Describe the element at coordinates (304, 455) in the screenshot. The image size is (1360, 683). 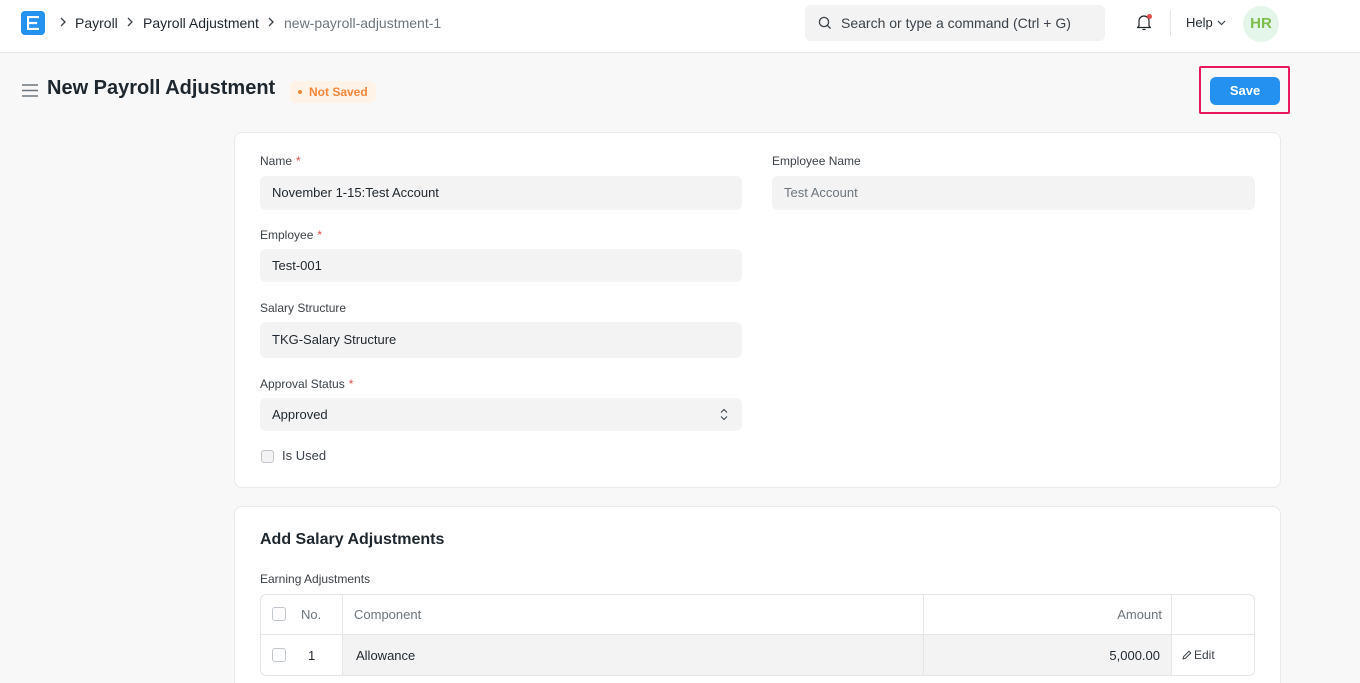
I see `is-used-label: Is Used` at that location.